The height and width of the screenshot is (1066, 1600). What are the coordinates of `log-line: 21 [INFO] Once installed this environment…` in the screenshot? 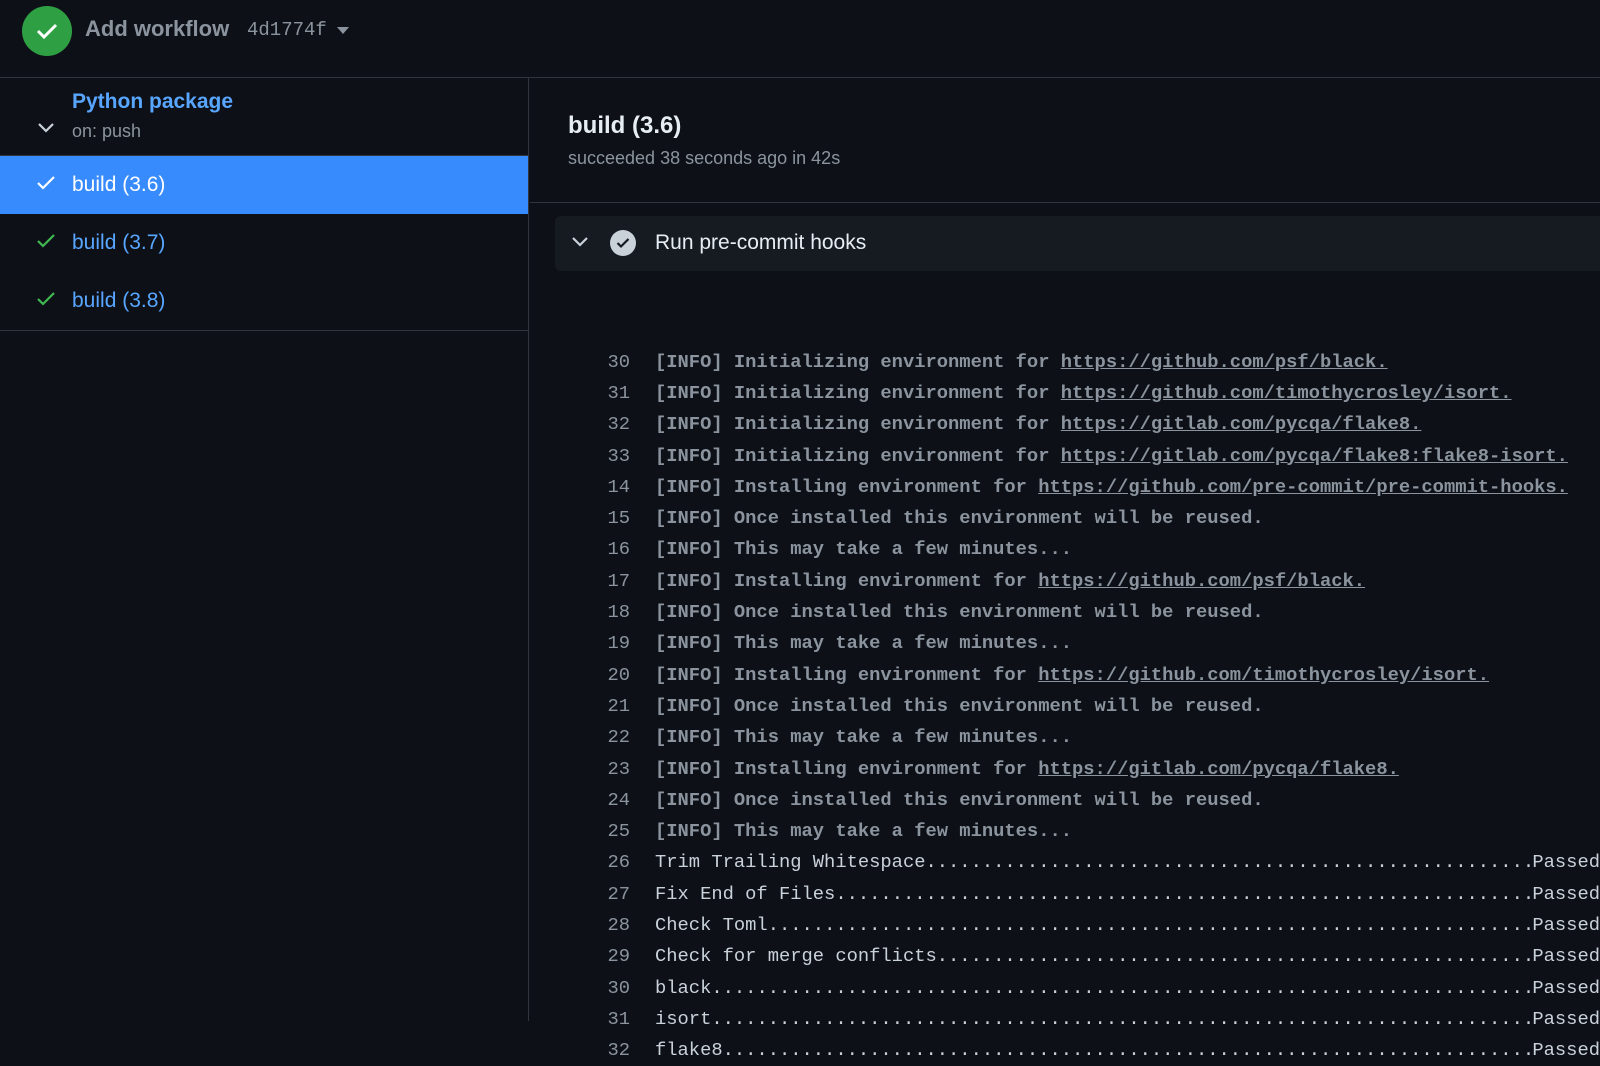 It's located at (1065, 705).